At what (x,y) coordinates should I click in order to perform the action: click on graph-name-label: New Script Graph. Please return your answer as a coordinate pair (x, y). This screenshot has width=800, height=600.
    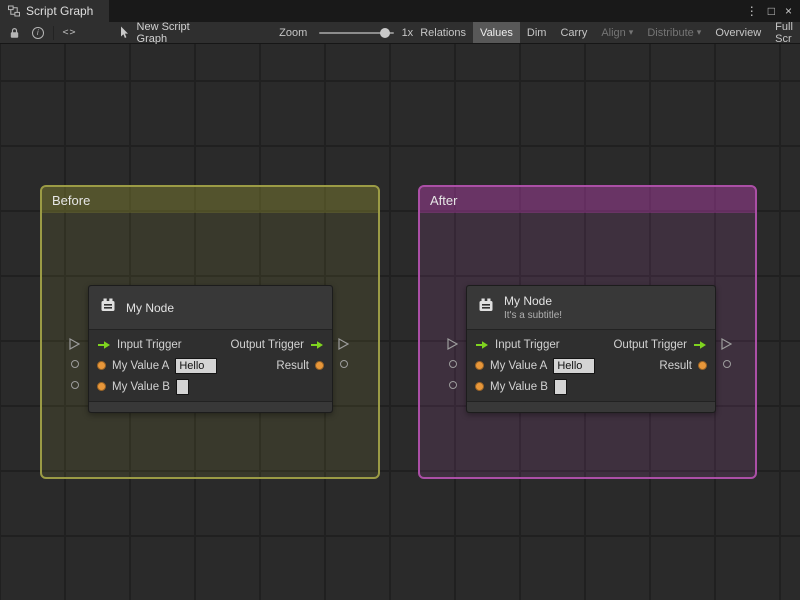
    Looking at the image, I should click on (178, 33).